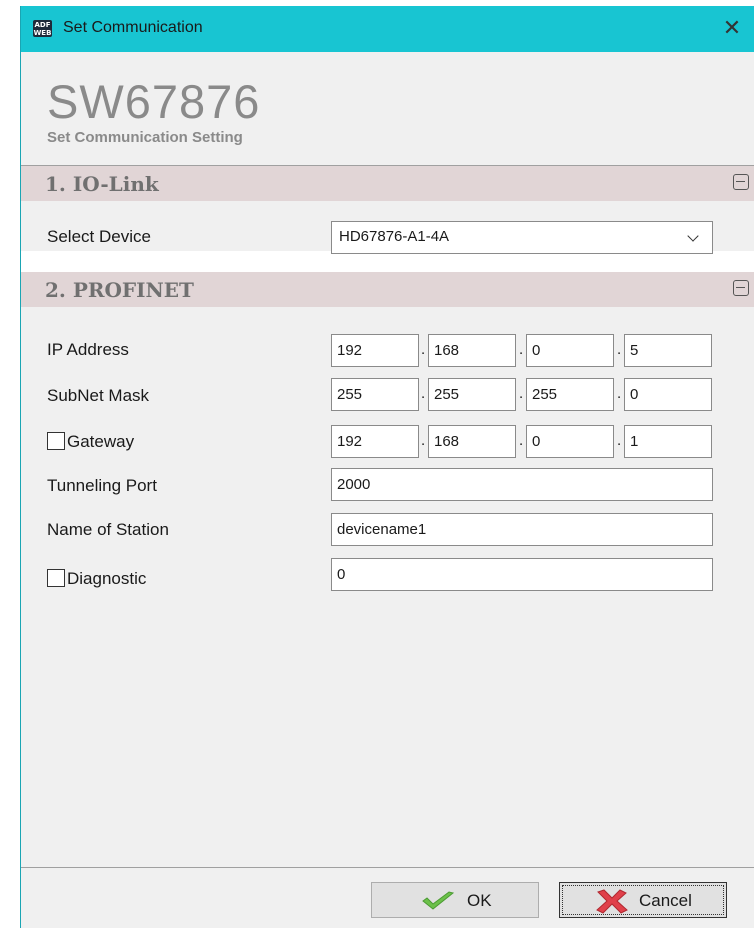 The image size is (754, 928). I want to click on select-device-value: HD67876-A1-4A, so click(394, 236).